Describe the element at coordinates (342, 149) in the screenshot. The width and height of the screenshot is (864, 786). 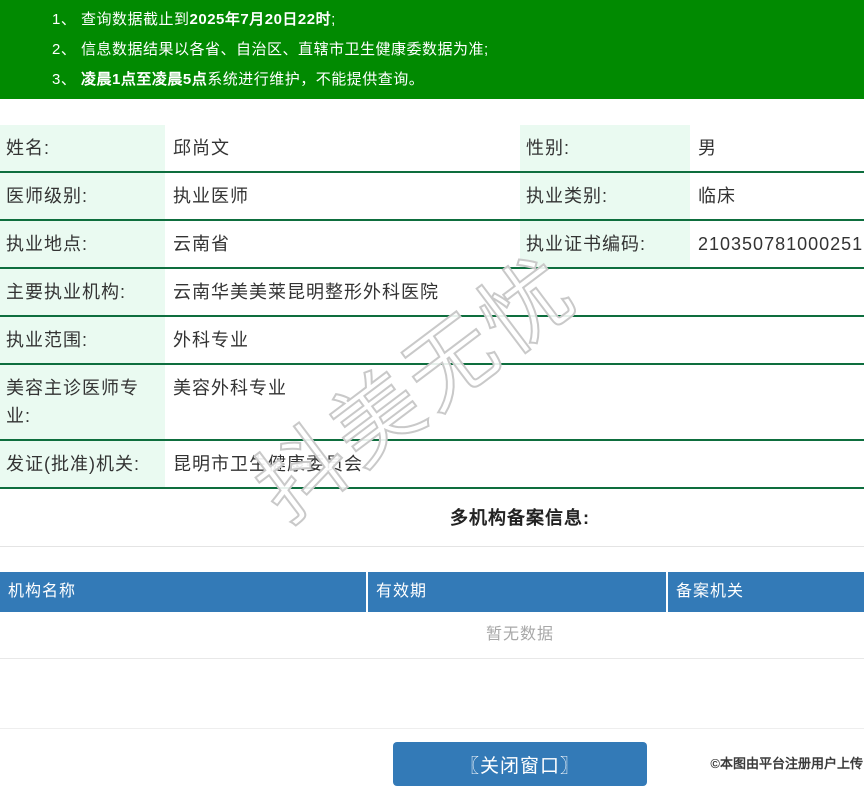
I see `field-value-name: 邱尚文` at that location.